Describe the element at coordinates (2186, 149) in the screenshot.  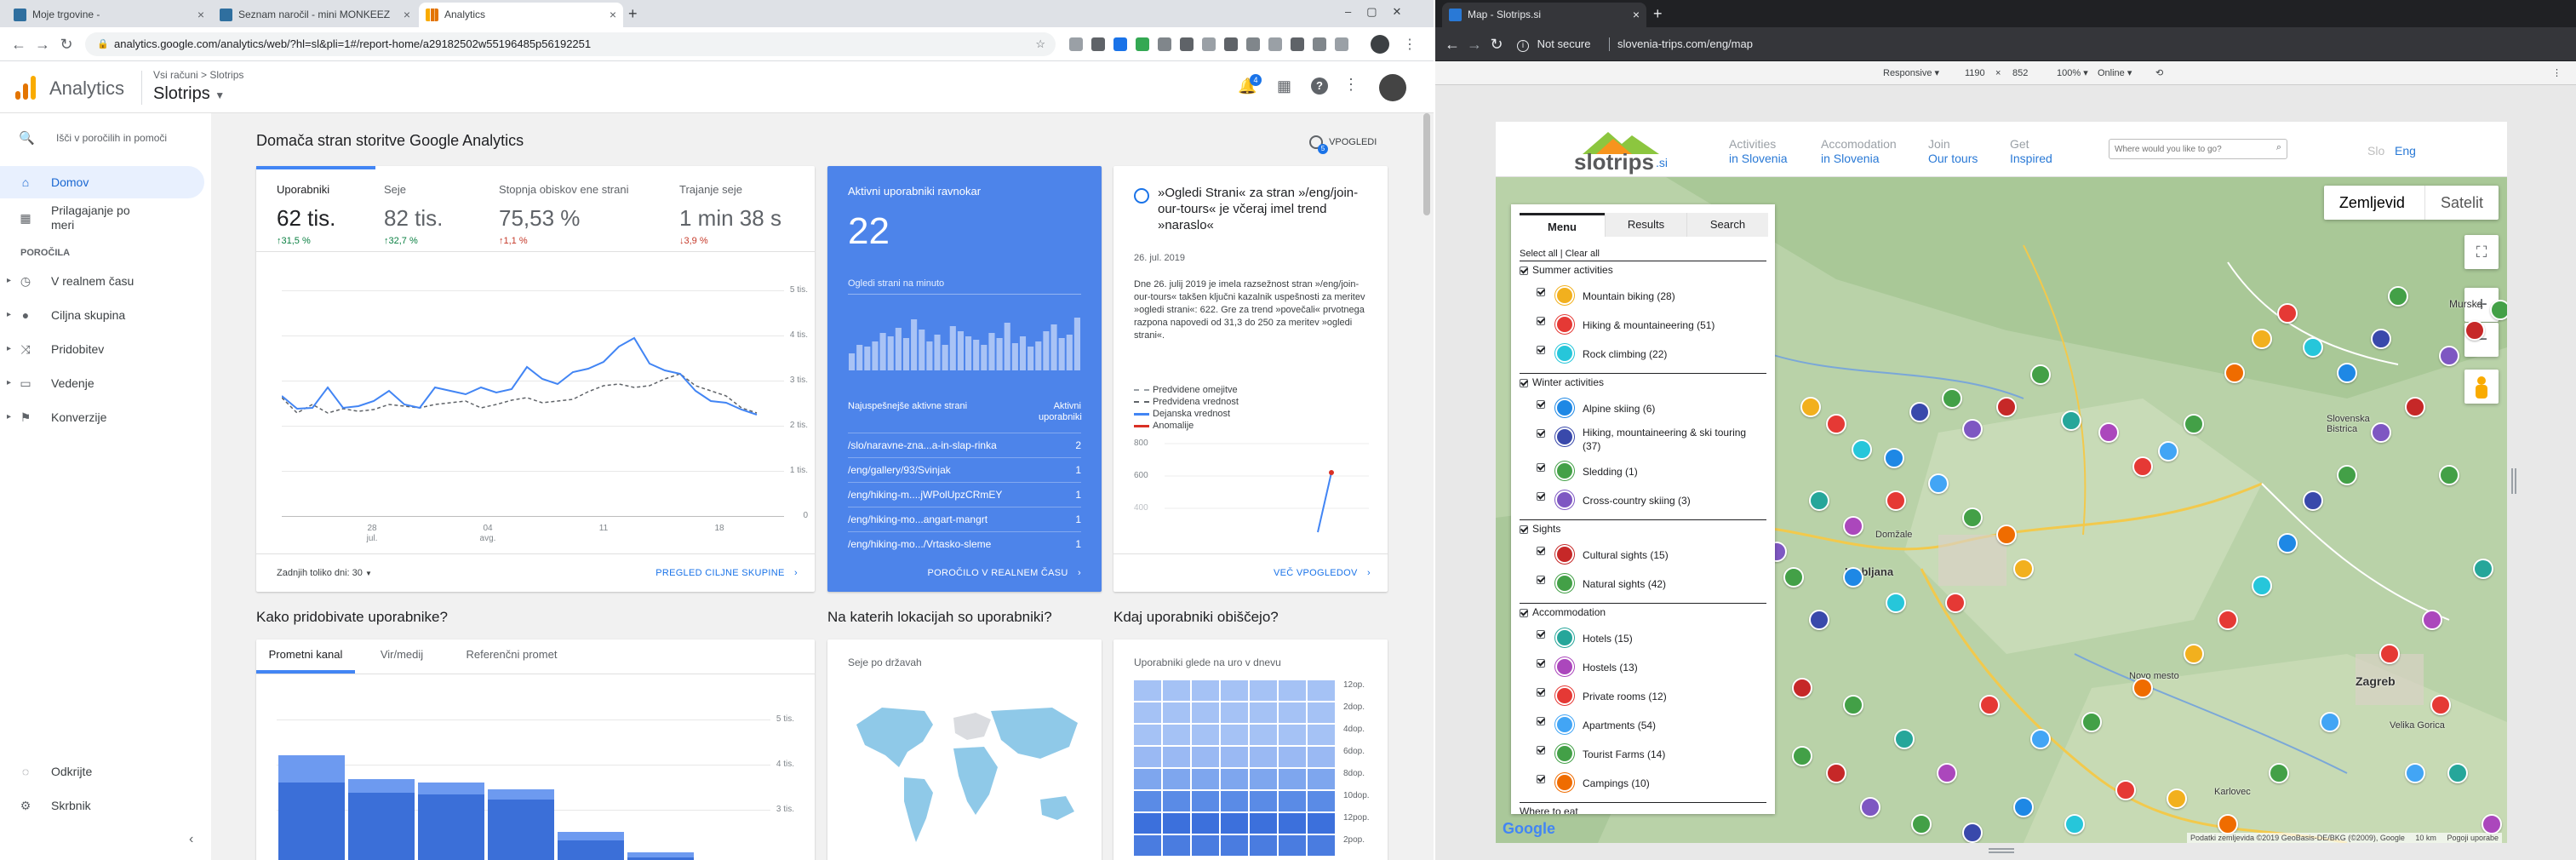
I see `site-search-input` at that location.